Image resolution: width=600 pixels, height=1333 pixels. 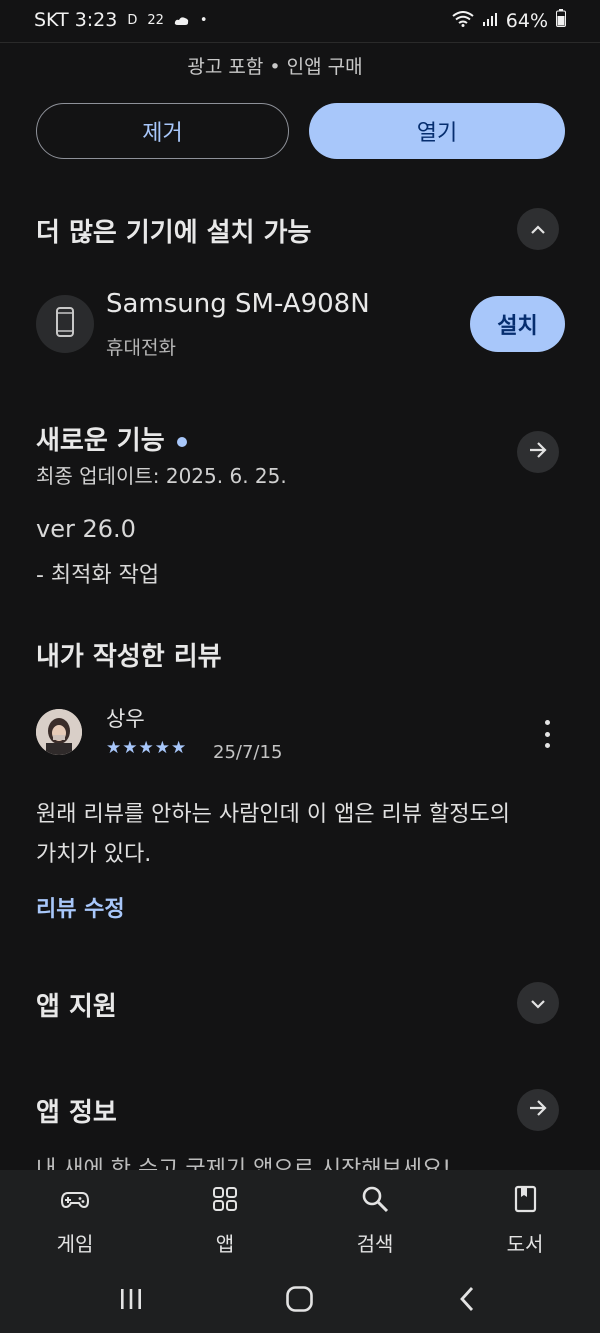 What do you see at coordinates (525, 1217) in the screenshot?
I see `nav-books: 도서` at bounding box center [525, 1217].